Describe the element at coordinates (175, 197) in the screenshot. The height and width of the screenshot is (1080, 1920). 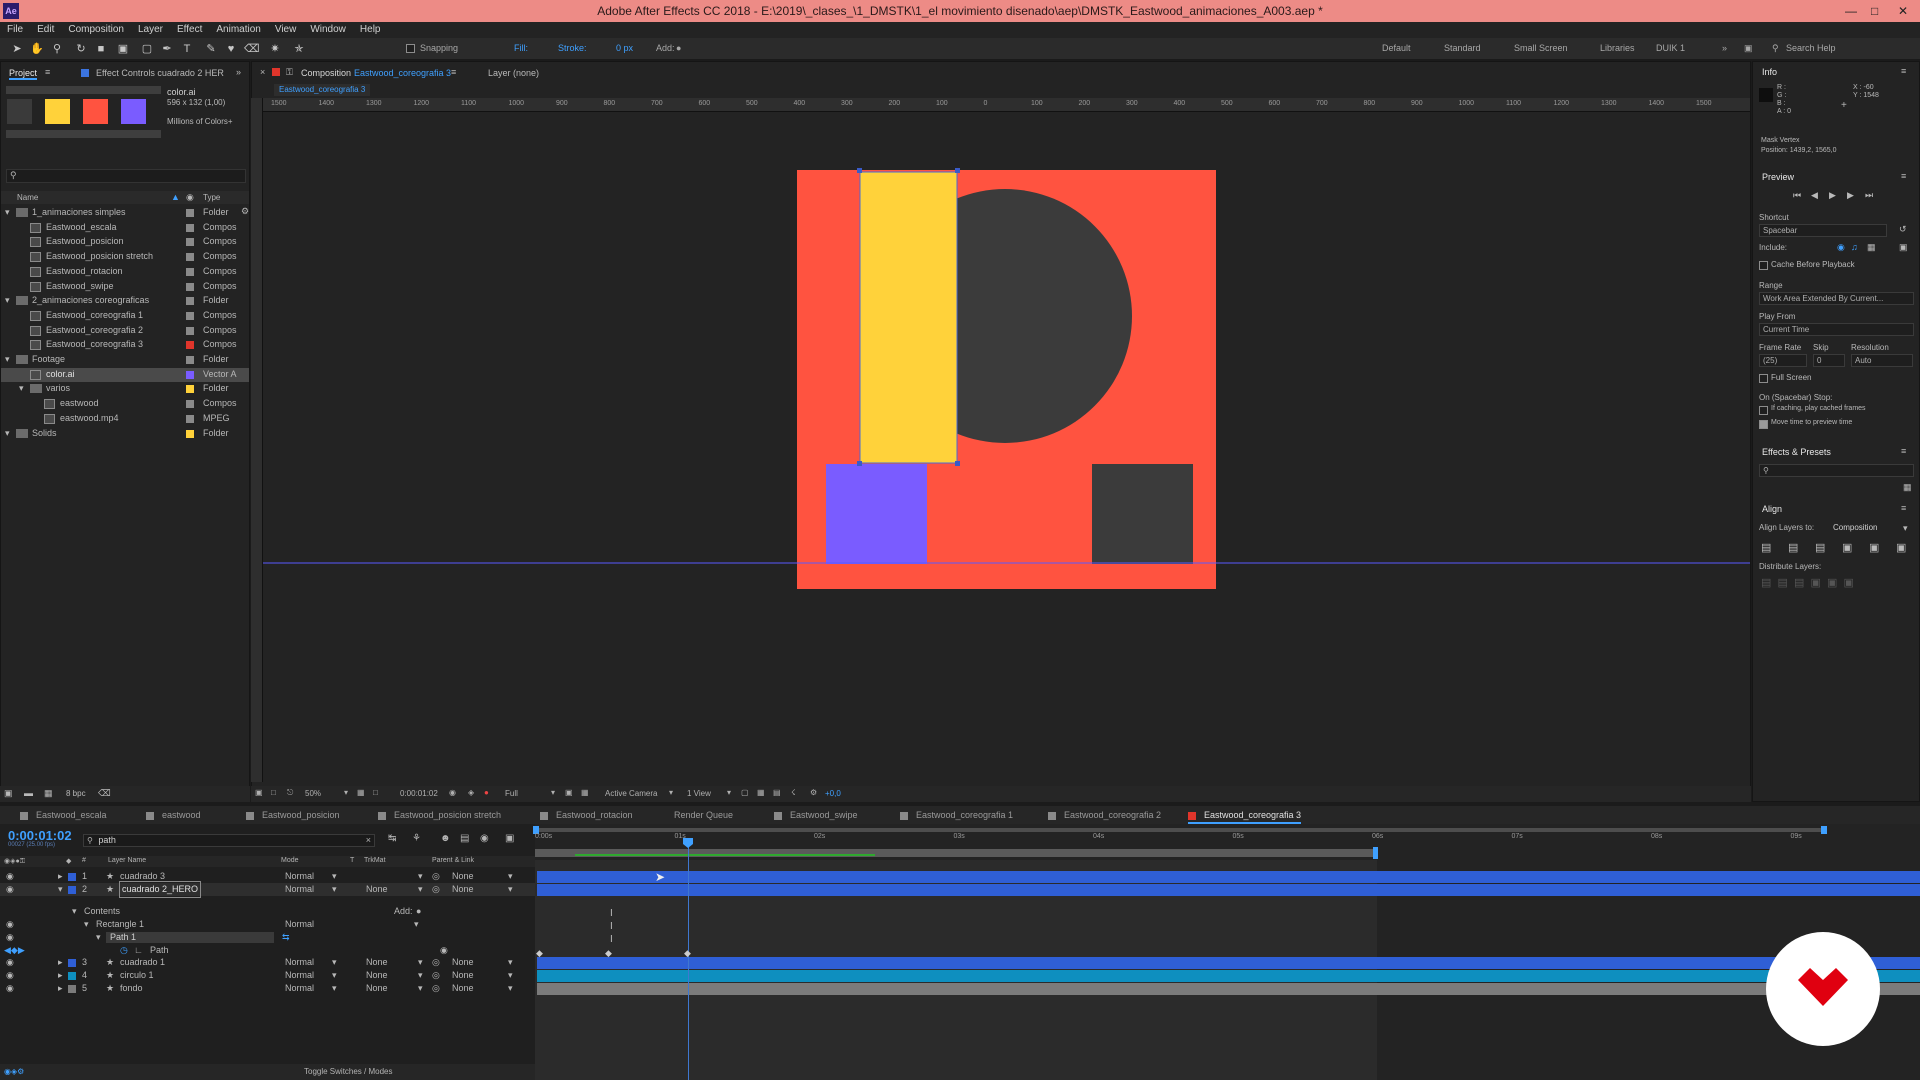
I see `sort-arrow-icon: ▲` at that location.